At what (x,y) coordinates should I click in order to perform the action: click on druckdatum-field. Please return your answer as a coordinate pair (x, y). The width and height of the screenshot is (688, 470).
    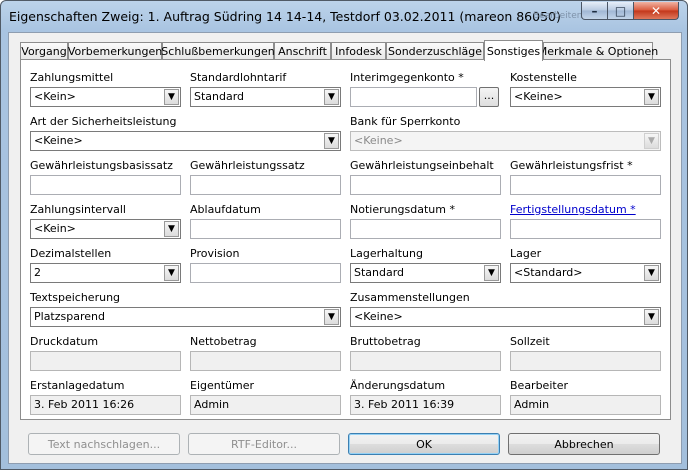
    Looking at the image, I should click on (105, 361).